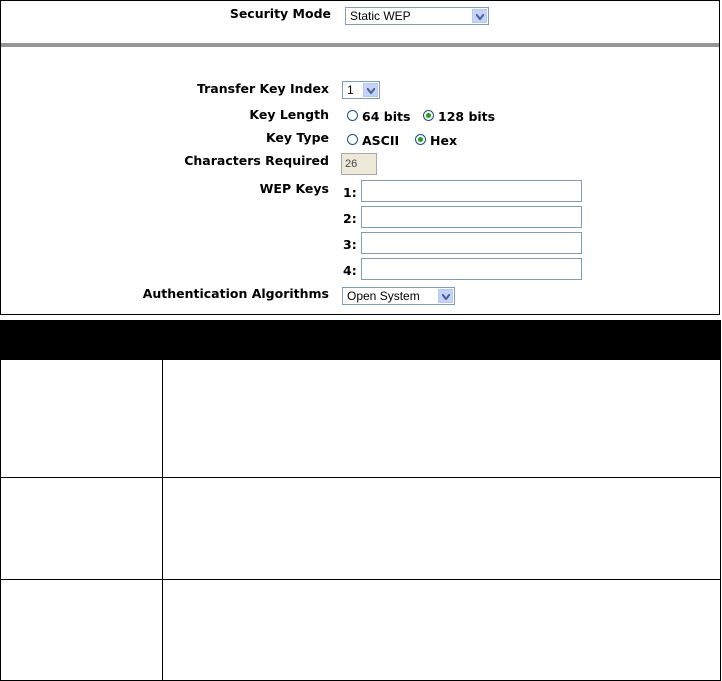  I want to click on security-mode-select: Static WEP, so click(417, 16).